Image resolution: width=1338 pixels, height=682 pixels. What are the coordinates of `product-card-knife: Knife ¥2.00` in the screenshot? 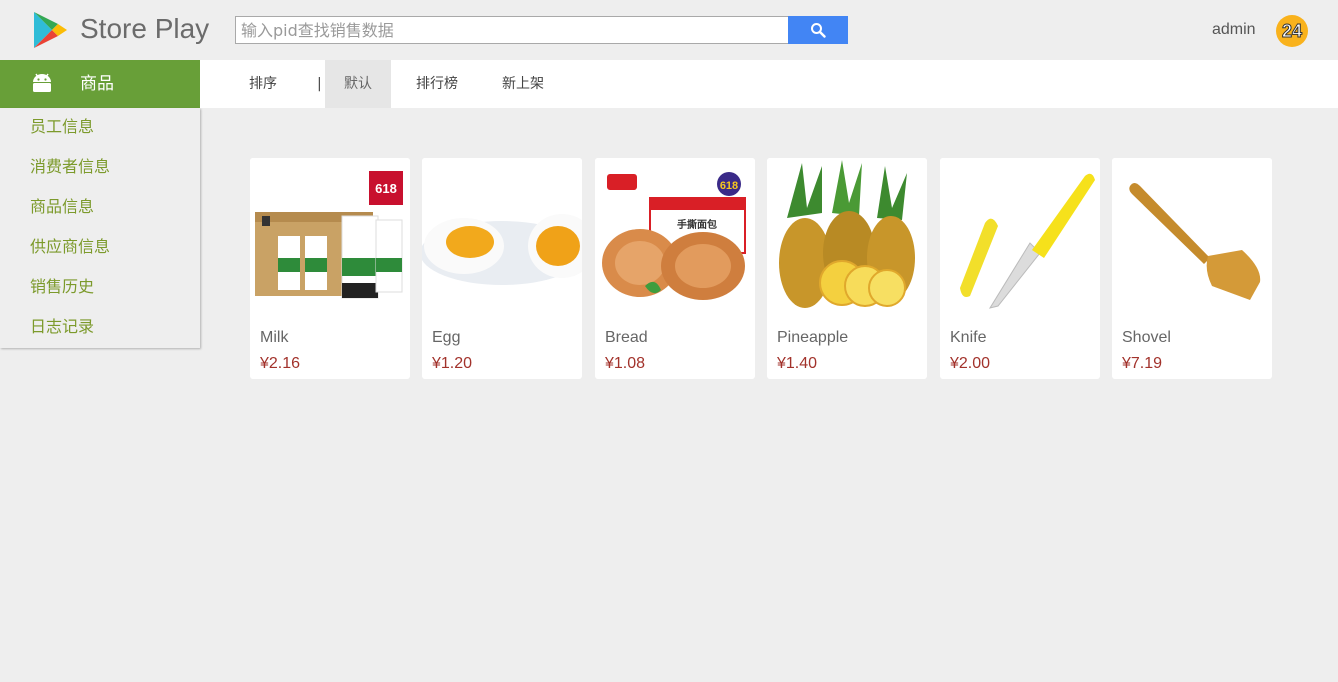 It's located at (1020, 268).